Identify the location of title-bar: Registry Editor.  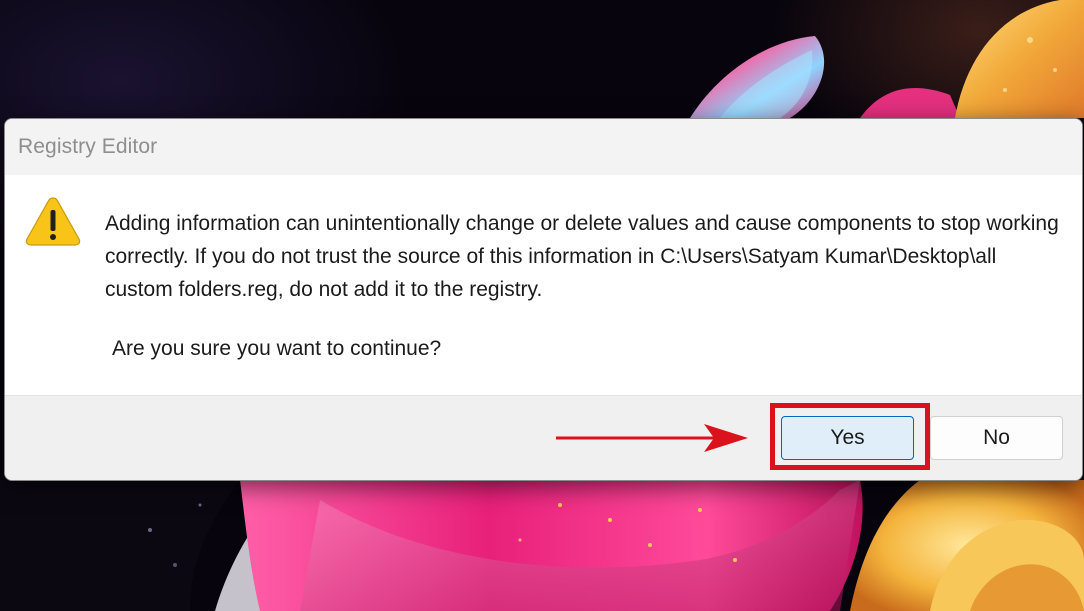
(543, 147).